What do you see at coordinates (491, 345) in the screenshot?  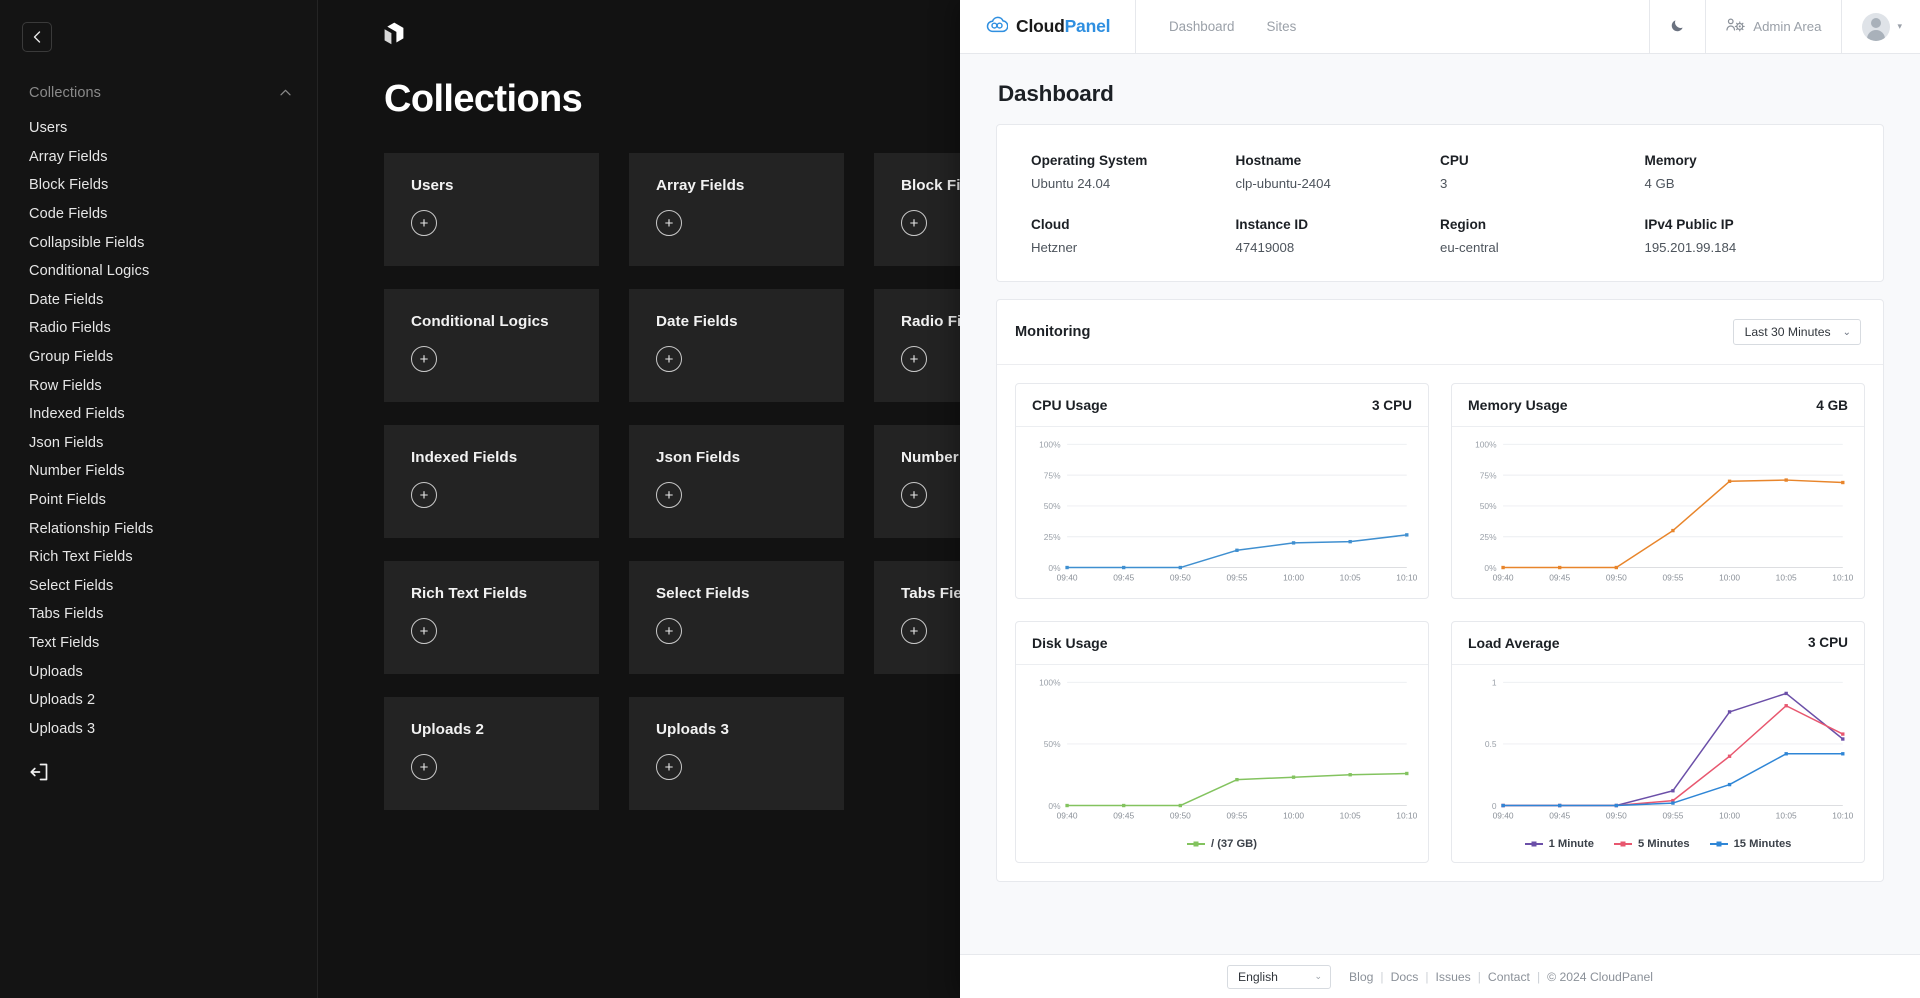 I see `collection-card: Conditional Logics +` at bounding box center [491, 345].